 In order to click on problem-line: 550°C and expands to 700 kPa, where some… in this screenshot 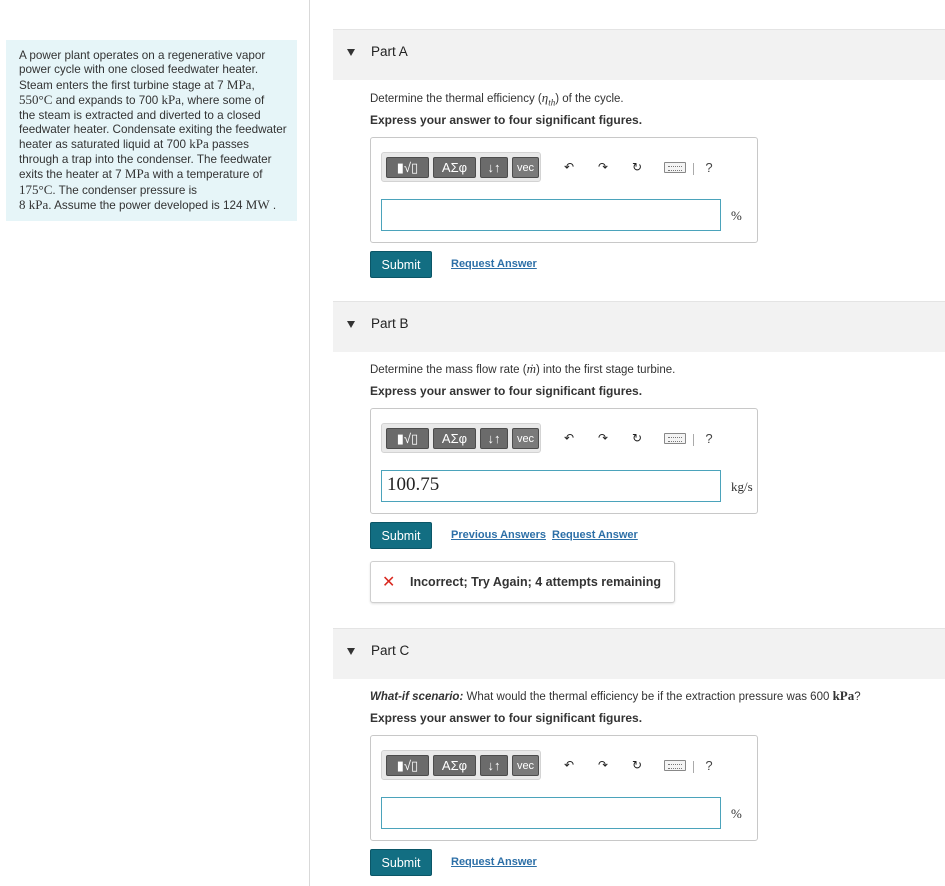, I will do `click(154, 100)`.